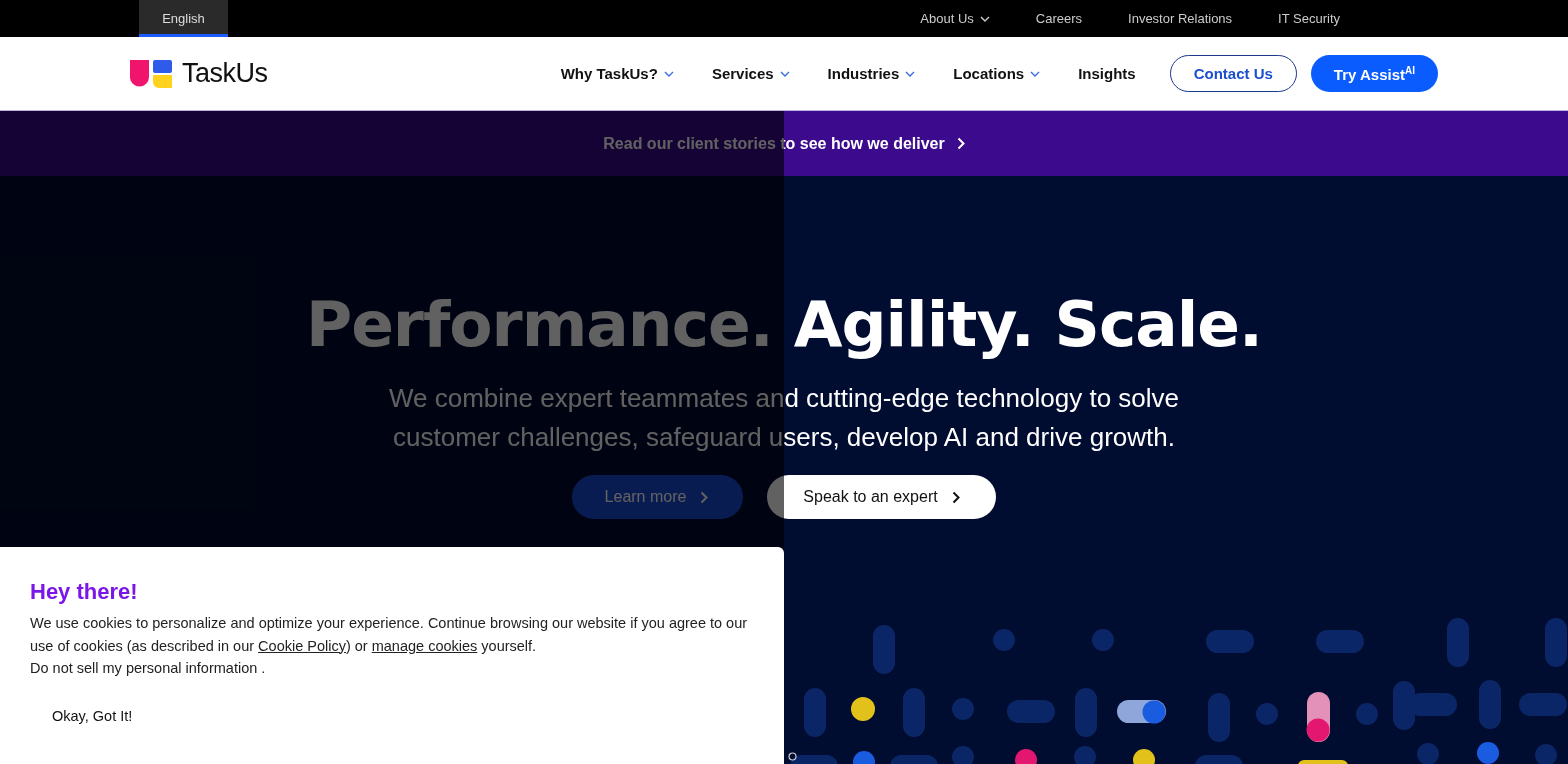  What do you see at coordinates (792, 756) in the screenshot?
I see `circle-icon` at bounding box center [792, 756].